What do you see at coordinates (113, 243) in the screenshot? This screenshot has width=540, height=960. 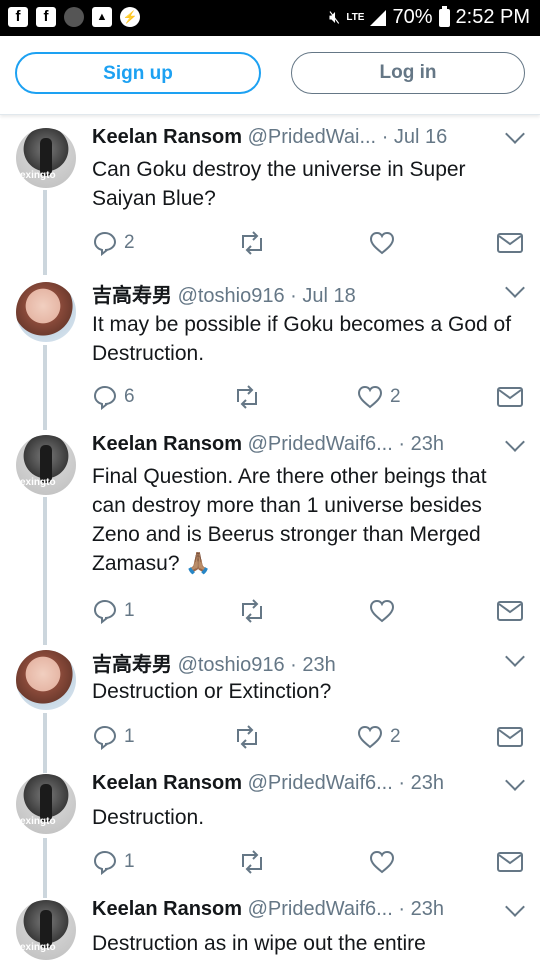 I see `reply-button: 2` at bounding box center [113, 243].